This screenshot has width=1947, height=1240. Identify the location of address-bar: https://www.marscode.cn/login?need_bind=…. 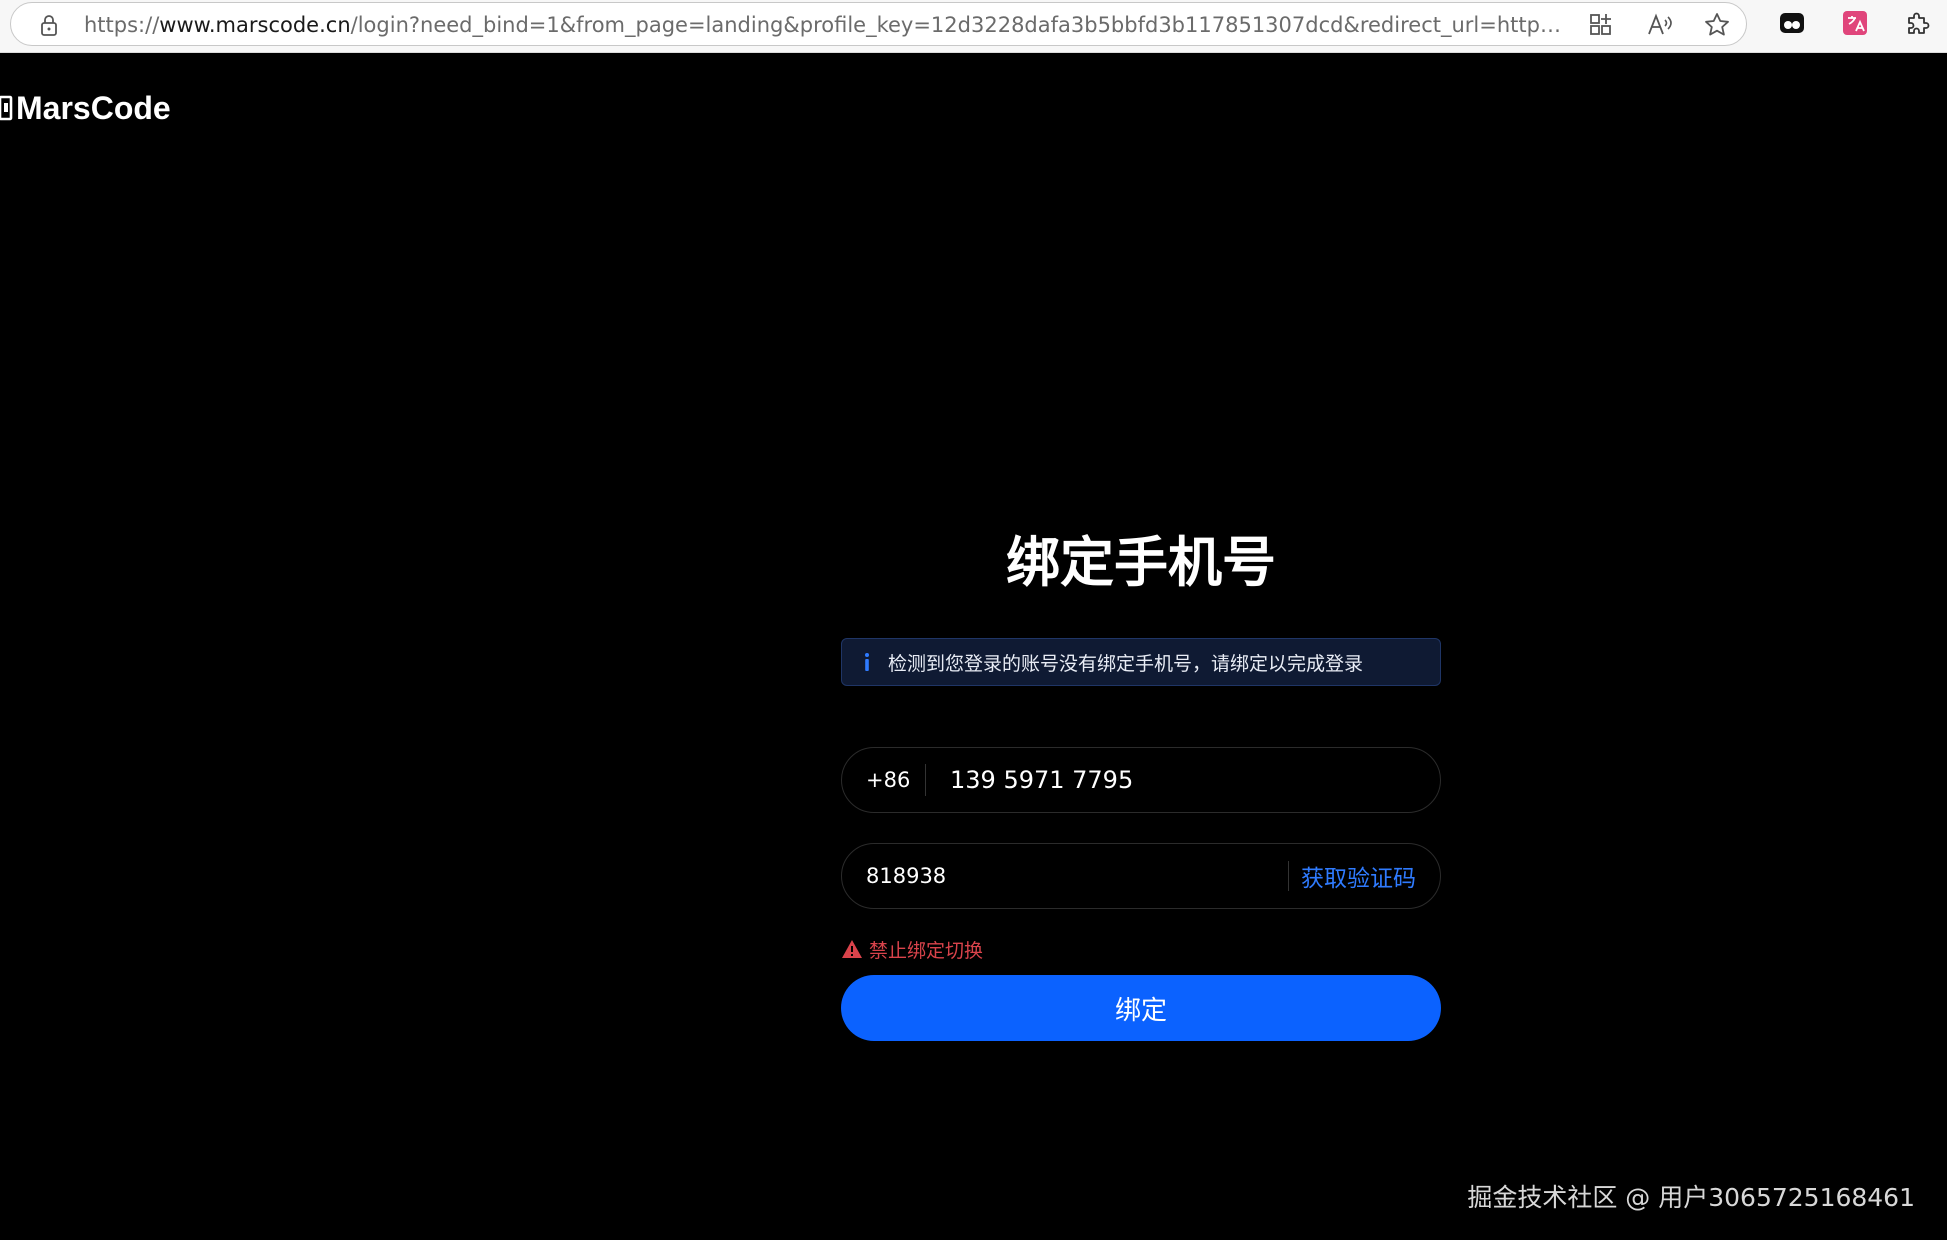
(878, 24).